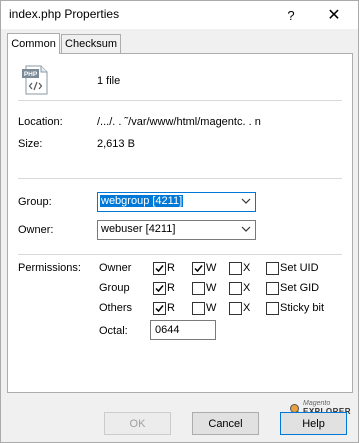 The width and height of the screenshot is (359, 443). I want to click on octal-label: Octal:, so click(113, 331).